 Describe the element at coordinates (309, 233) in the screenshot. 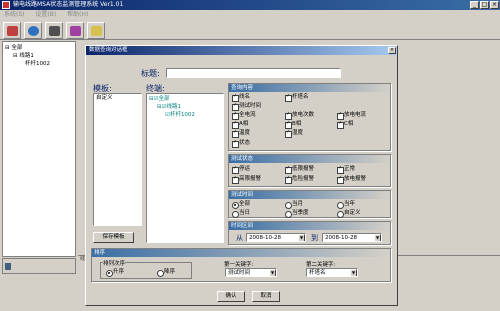

I see `time-range-group: 时间区间 从 2008-10-28 ▼ 到 2008-10-28 ▼` at that location.